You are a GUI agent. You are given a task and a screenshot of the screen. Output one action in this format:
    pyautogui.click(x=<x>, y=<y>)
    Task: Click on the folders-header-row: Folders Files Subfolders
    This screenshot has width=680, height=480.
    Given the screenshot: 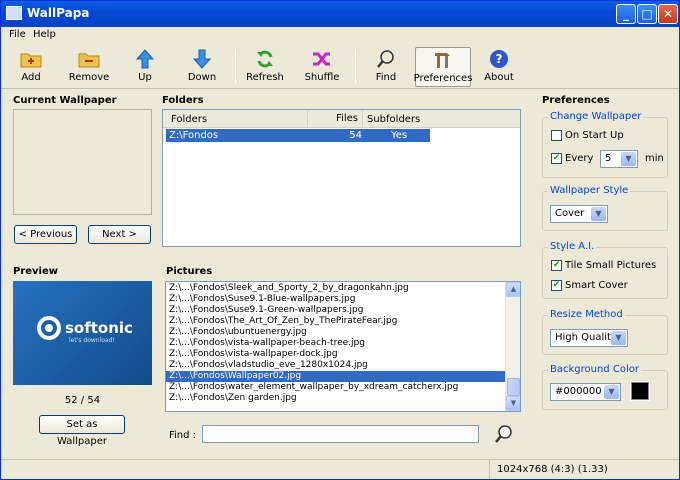 What is the action you would take?
    pyautogui.click(x=341, y=119)
    